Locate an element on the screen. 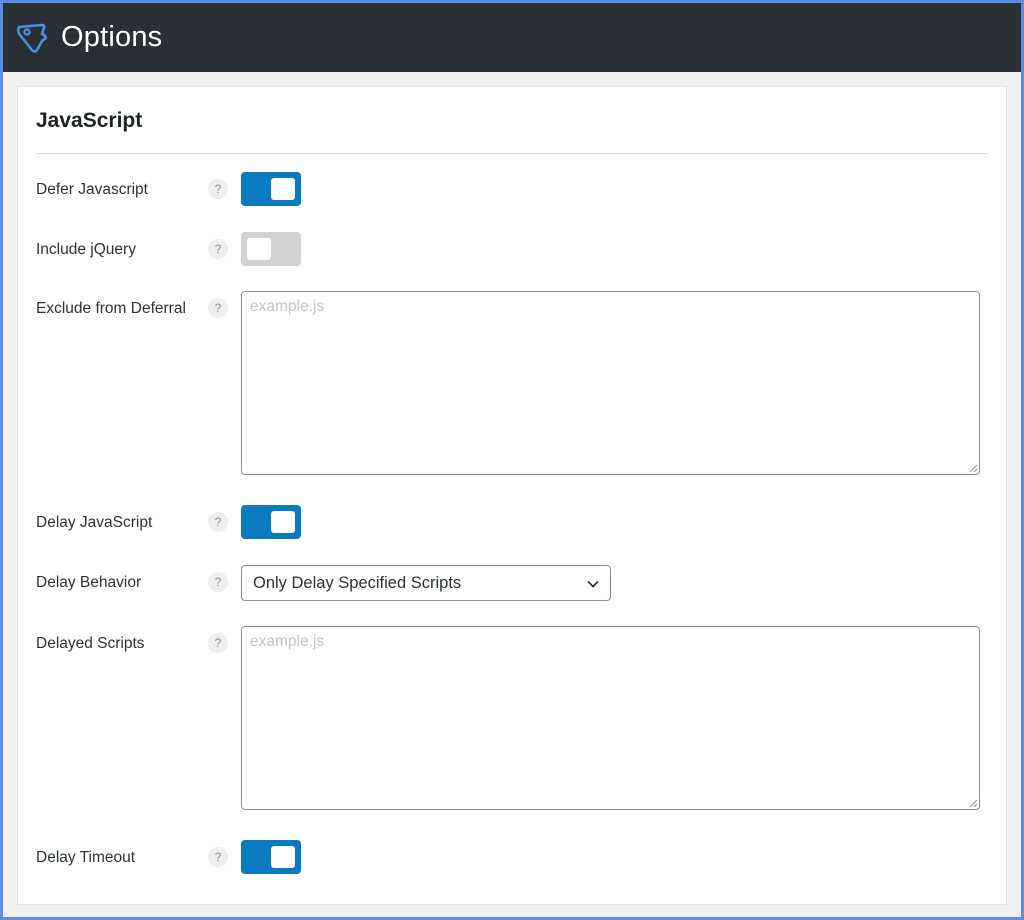 This screenshot has width=1024, height=920. exclude-from-deferral-label: Exclude from Deferral is located at coordinates (111, 308).